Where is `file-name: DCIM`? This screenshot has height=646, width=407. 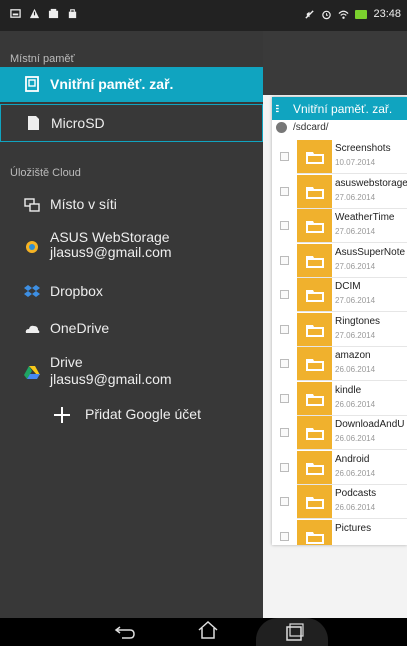 file-name: DCIM is located at coordinates (348, 286).